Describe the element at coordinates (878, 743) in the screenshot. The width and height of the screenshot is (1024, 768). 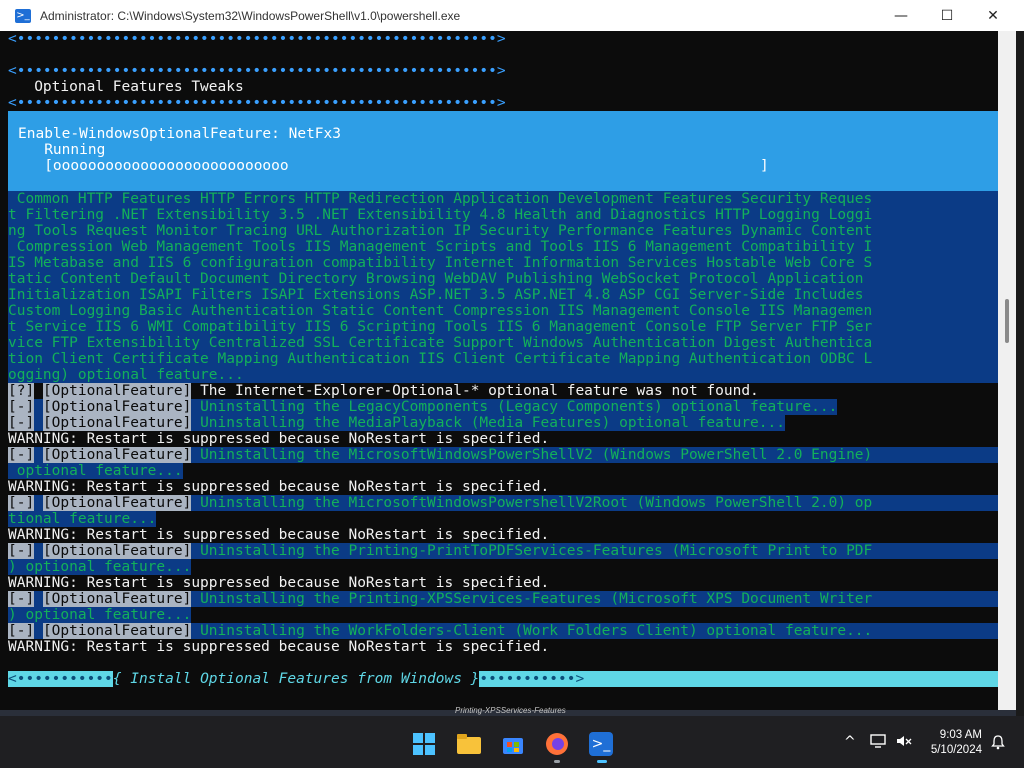
I see `network-icon` at that location.